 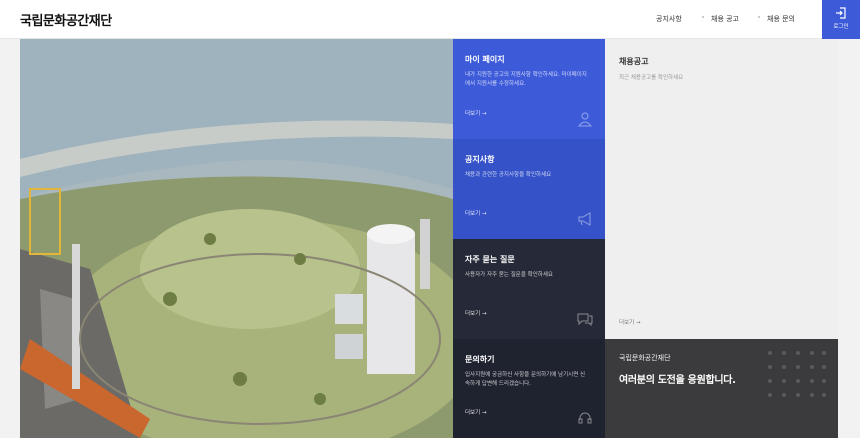 I want to click on card-title: 자주 묻는 질문, so click(x=490, y=259).